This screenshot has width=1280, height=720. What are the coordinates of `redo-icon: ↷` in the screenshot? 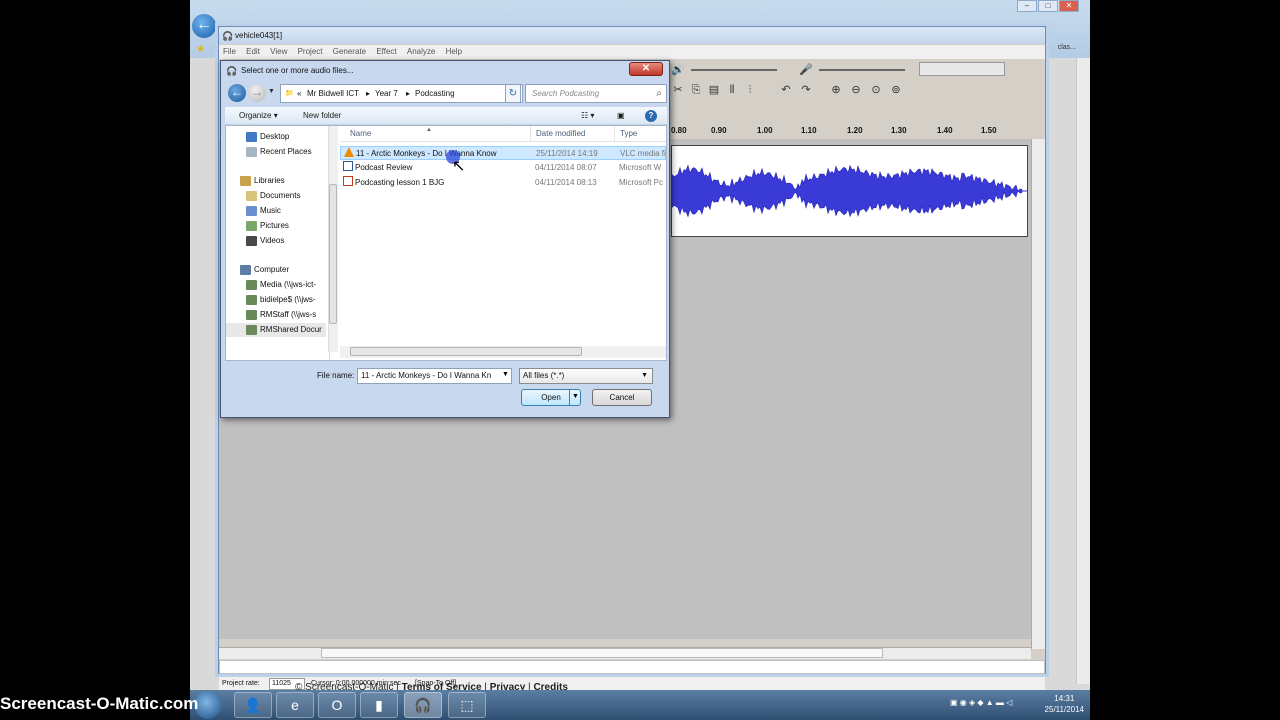 It's located at (806, 90).